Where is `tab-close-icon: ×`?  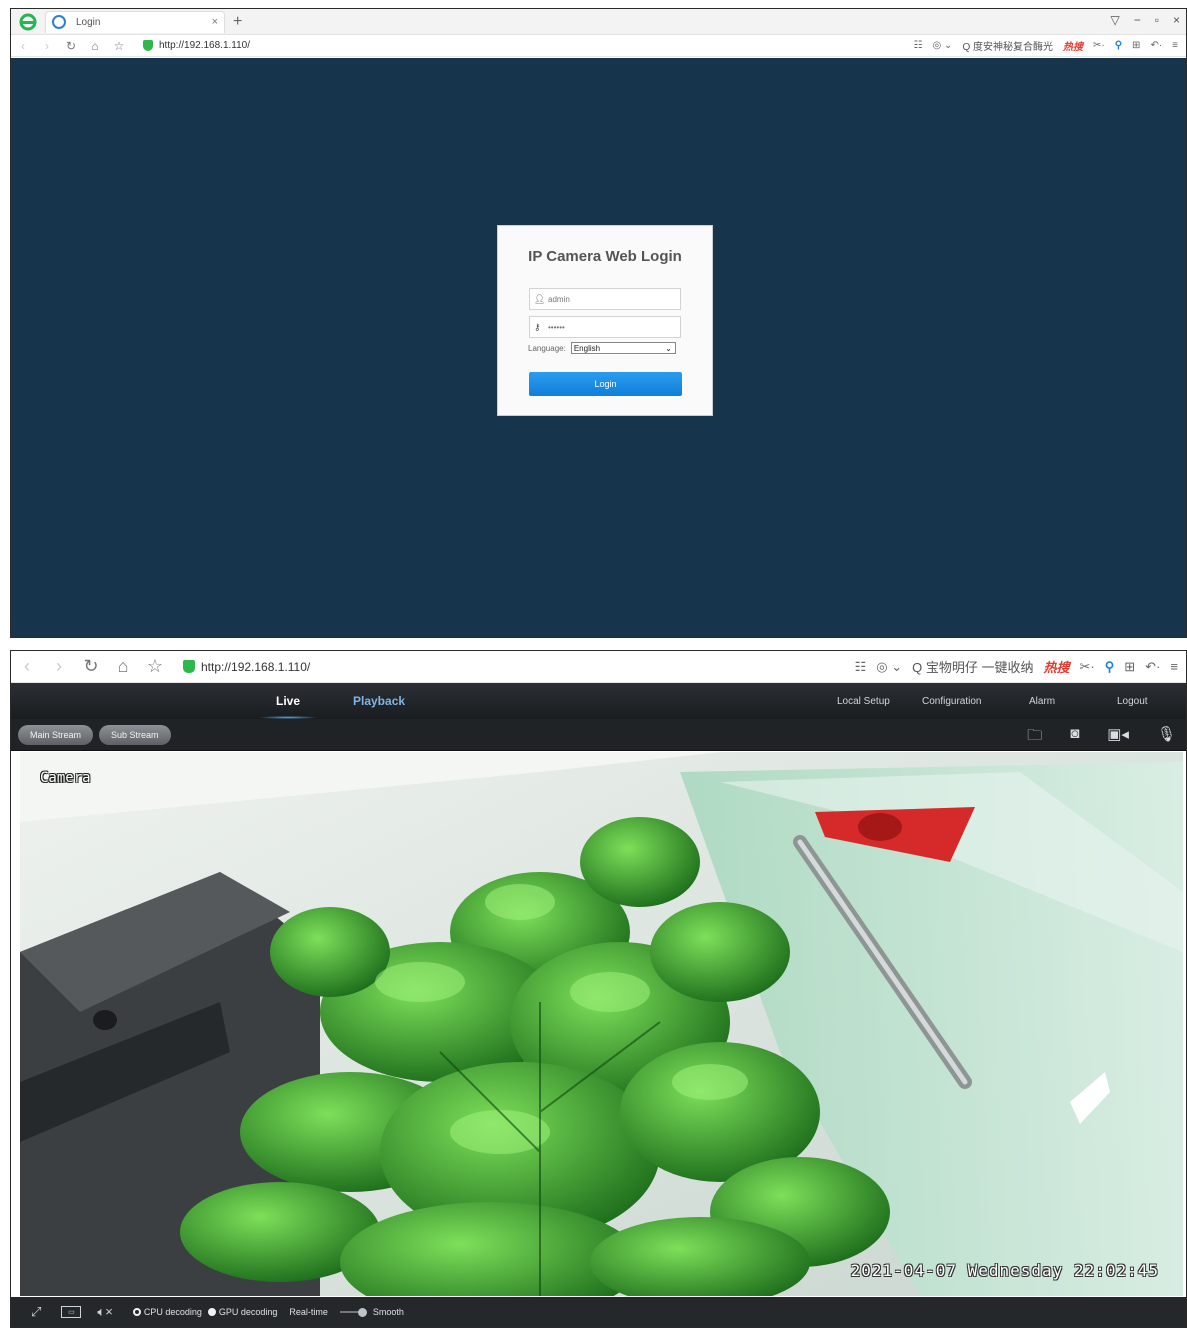 tab-close-icon: × is located at coordinates (215, 22).